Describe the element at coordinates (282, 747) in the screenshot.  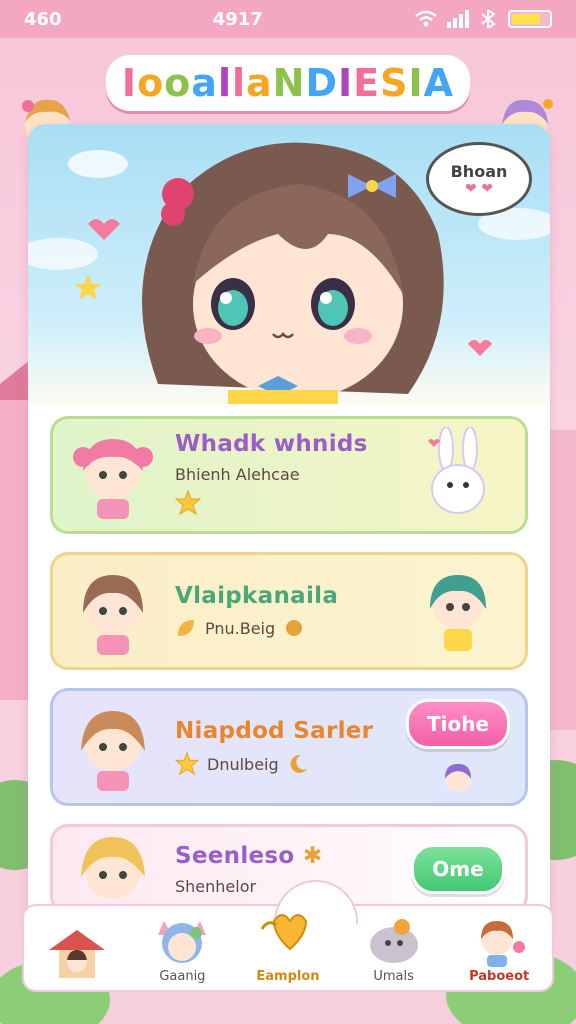
I see `list-item-body: Niapdod Sarler Dnulbeig` at that location.